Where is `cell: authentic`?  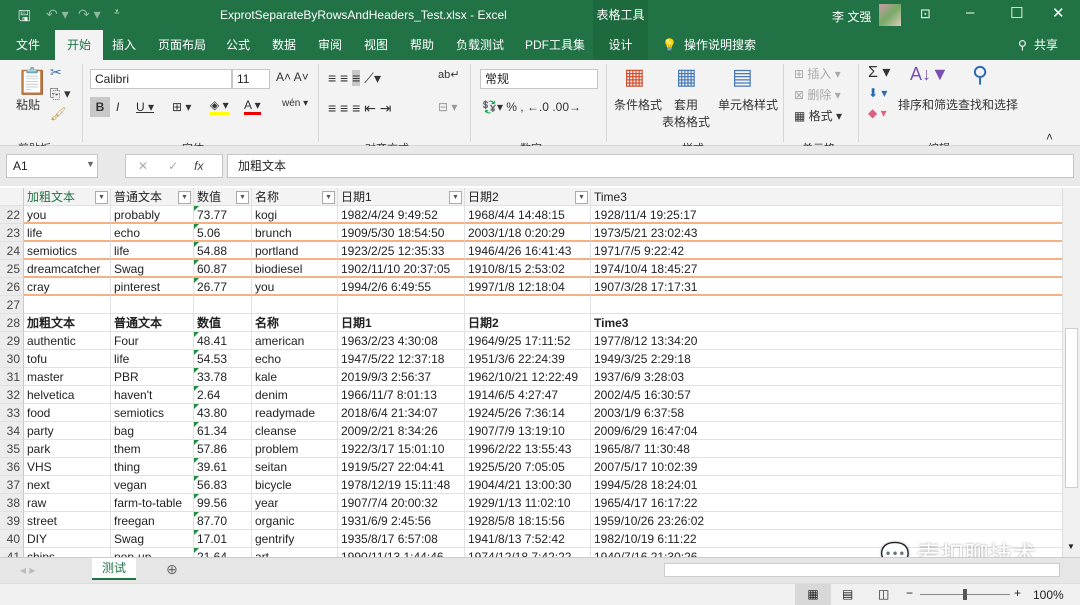
cell: authentic is located at coordinates (67, 341).